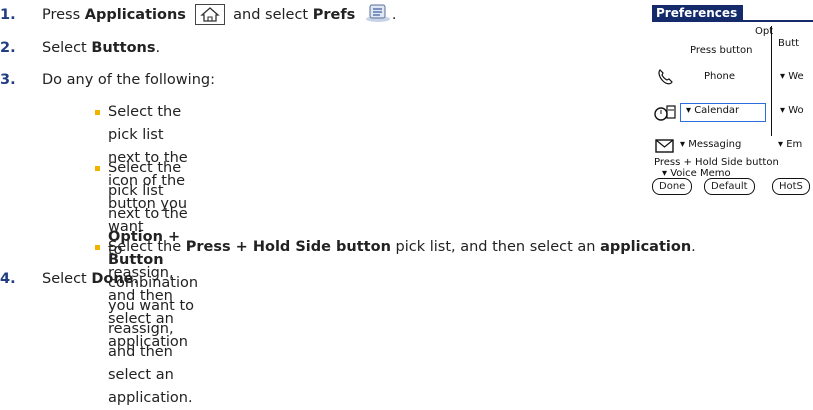 This screenshot has height=410, width=813. I want to click on calendar-icon, so click(666, 112).